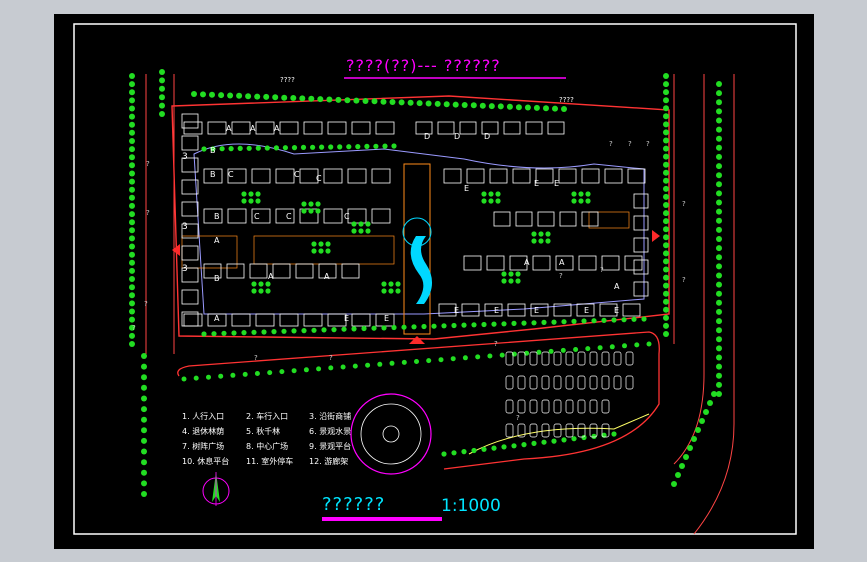 Image resolution: width=867 pixels, height=562 pixels. What do you see at coordinates (354, 504) in the screenshot?
I see `scale-title: ??????` at bounding box center [354, 504].